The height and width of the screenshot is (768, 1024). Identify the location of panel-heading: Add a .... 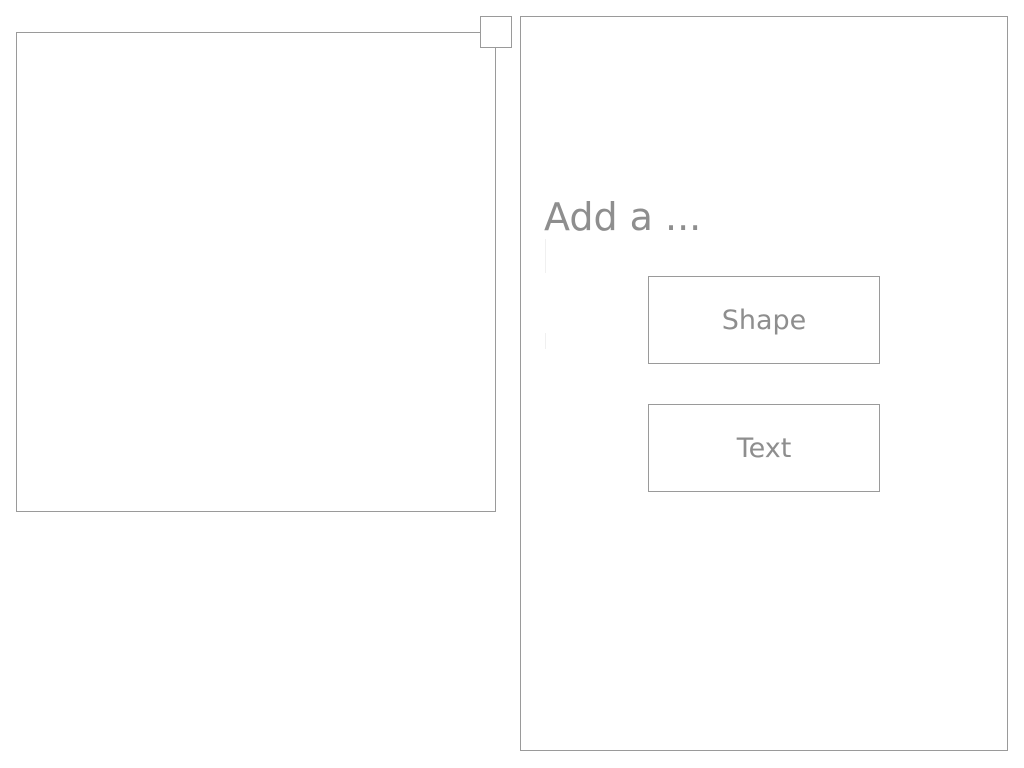
(623, 217).